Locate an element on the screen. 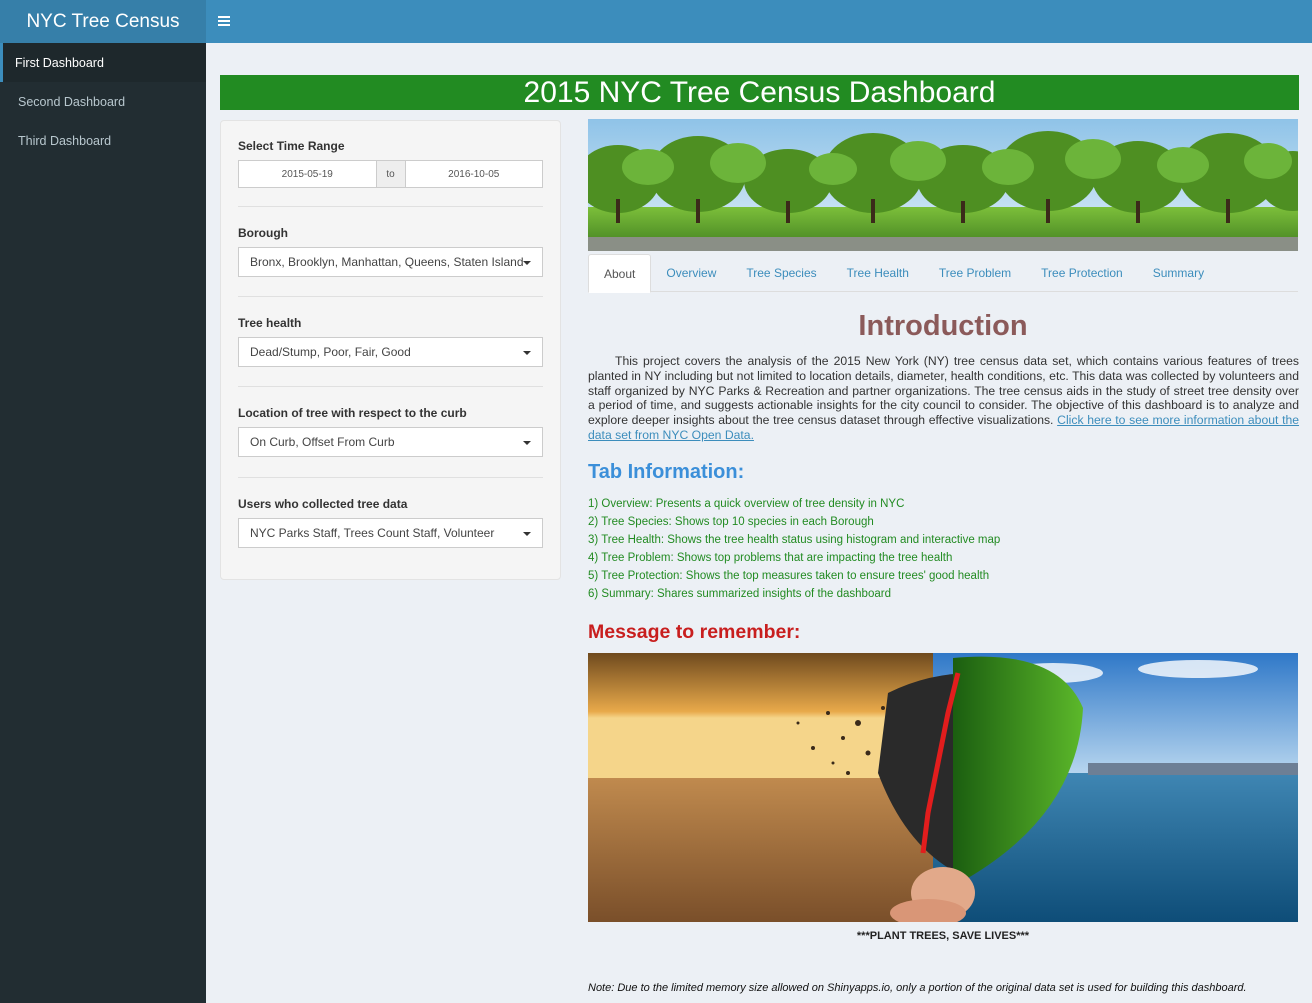  leaf-environment-image is located at coordinates (943, 787).